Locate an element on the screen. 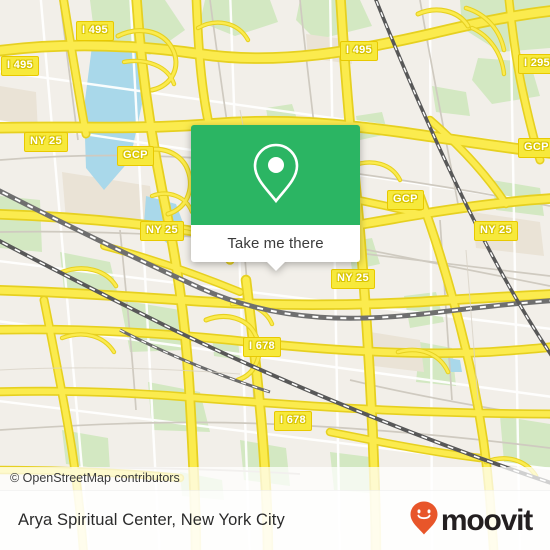  highway-shield-i495-northeast: I 495 is located at coordinates (359, 51).